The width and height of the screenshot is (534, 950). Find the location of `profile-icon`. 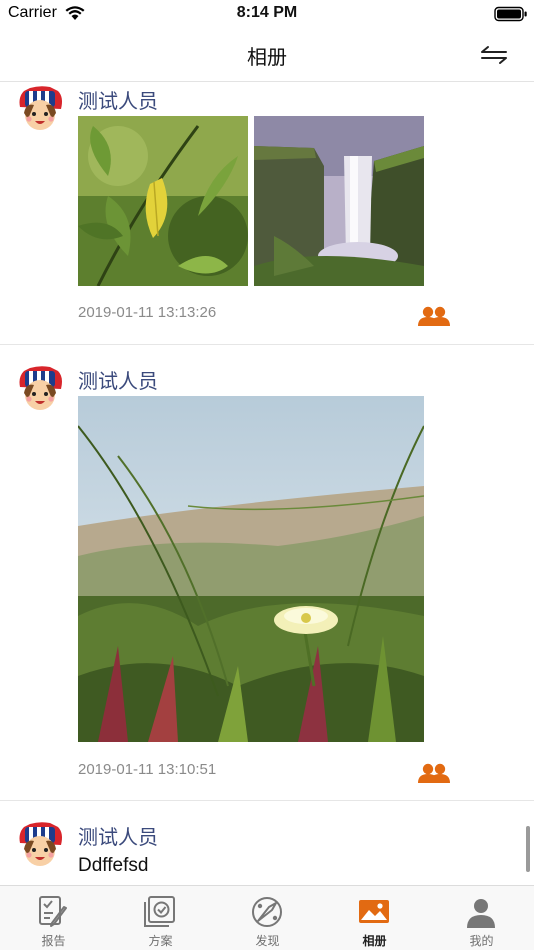

profile-icon is located at coordinates (481, 913).